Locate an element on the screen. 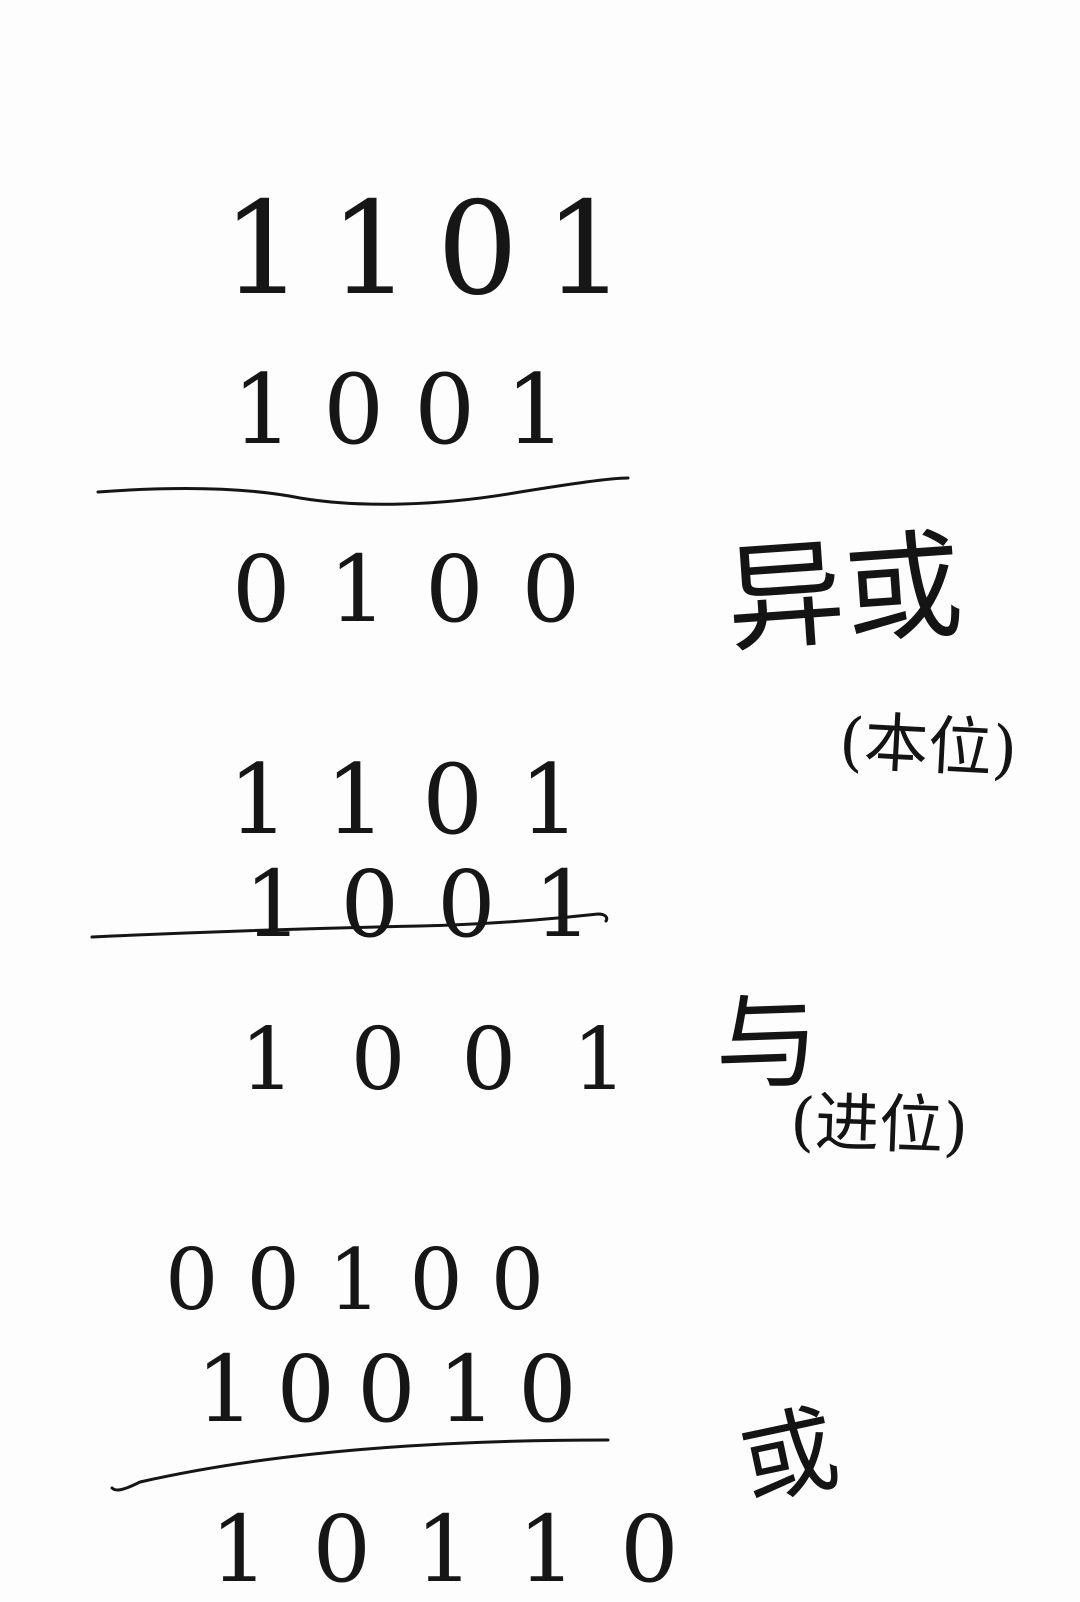  binary-operand-2: 10010 is located at coordinates (397, 1389).